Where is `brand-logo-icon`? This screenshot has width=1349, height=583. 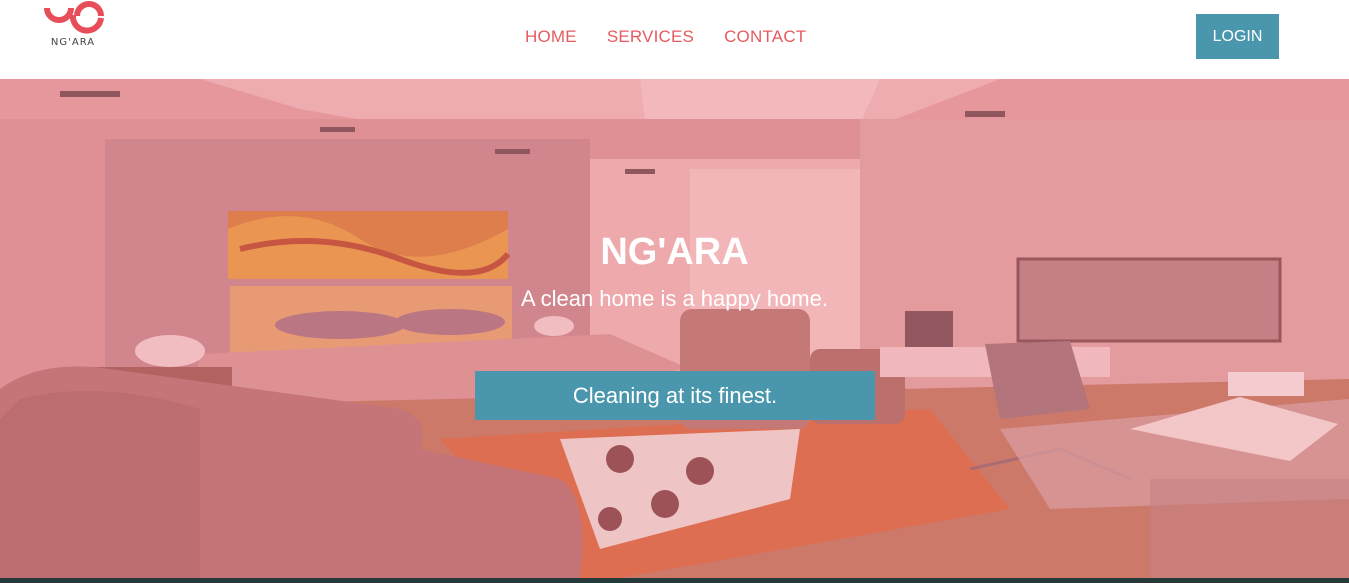 brand-logo-icon is located at coordinates (74, 17).